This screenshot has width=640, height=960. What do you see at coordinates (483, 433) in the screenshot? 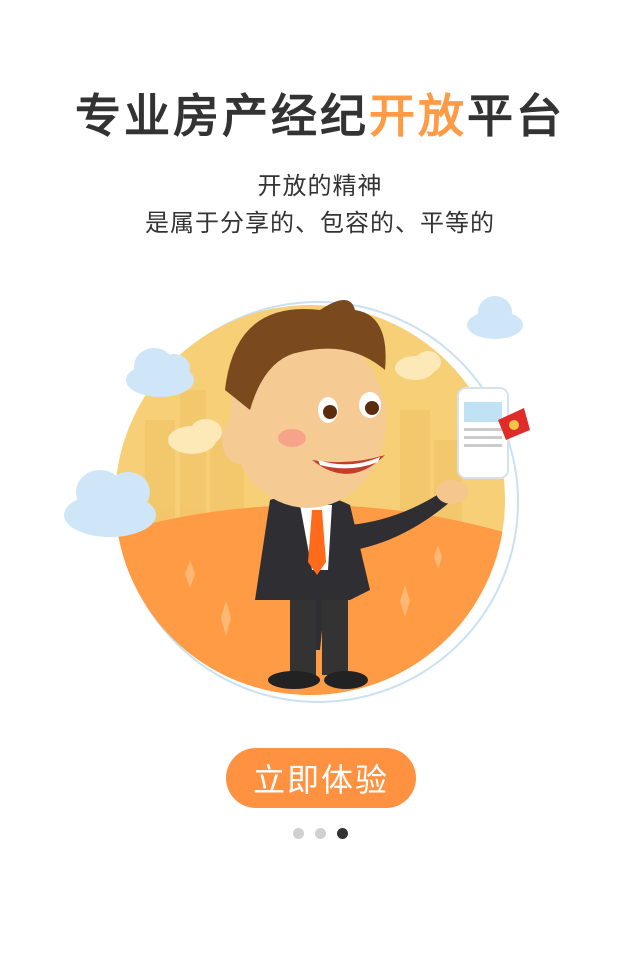
I see `phone-icon` at bounding box center [483, 433].